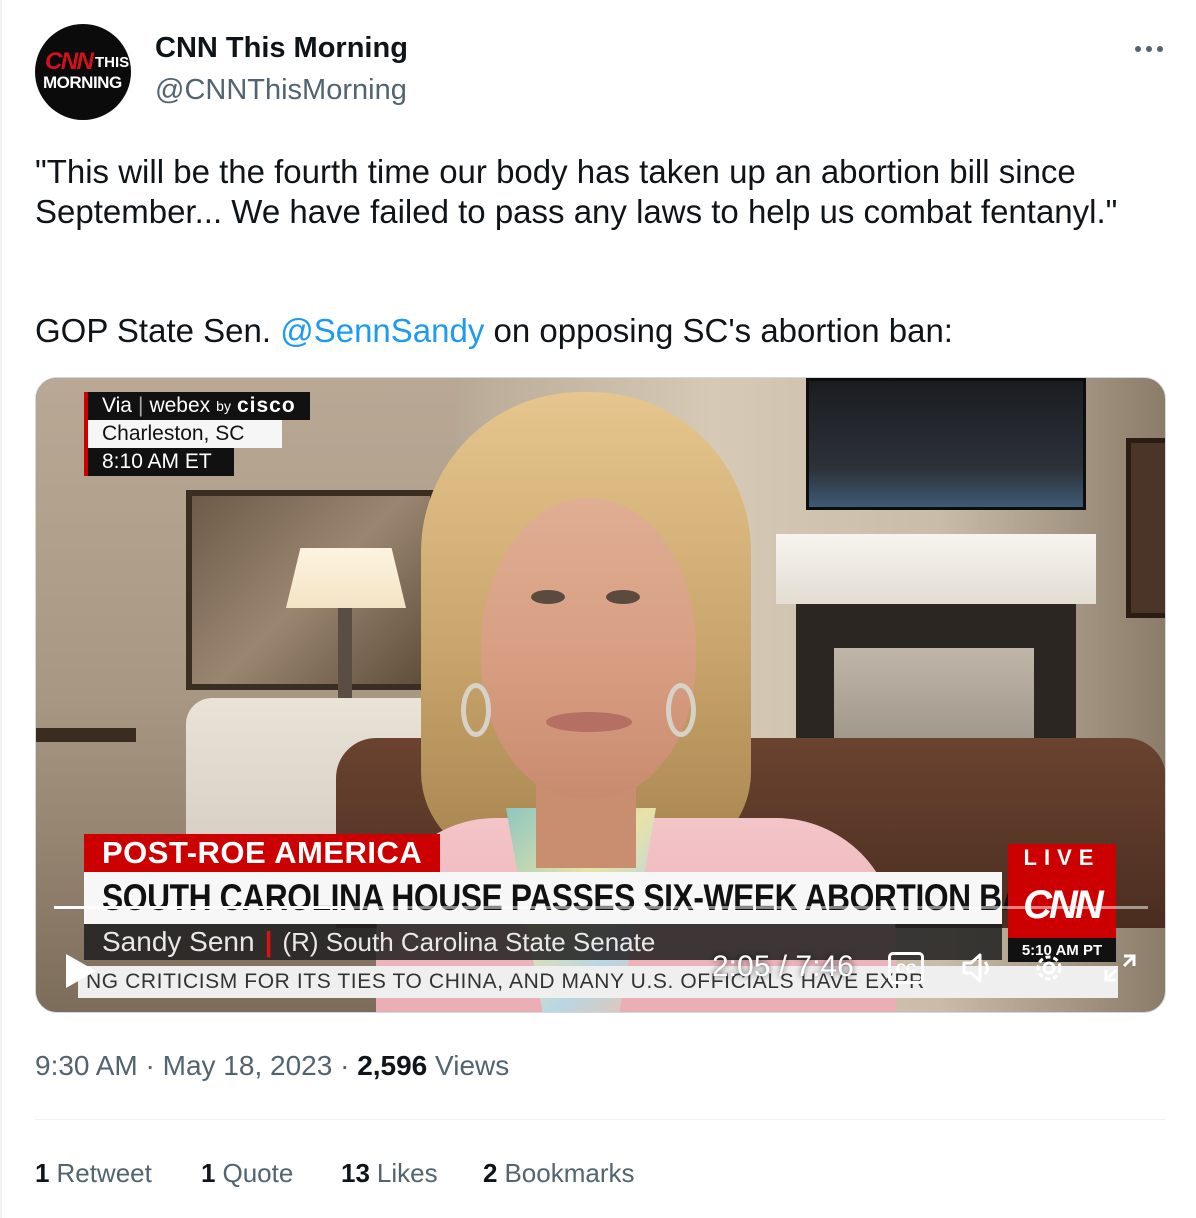  I want to click on stat-label: Quote, so click(258, 1173).